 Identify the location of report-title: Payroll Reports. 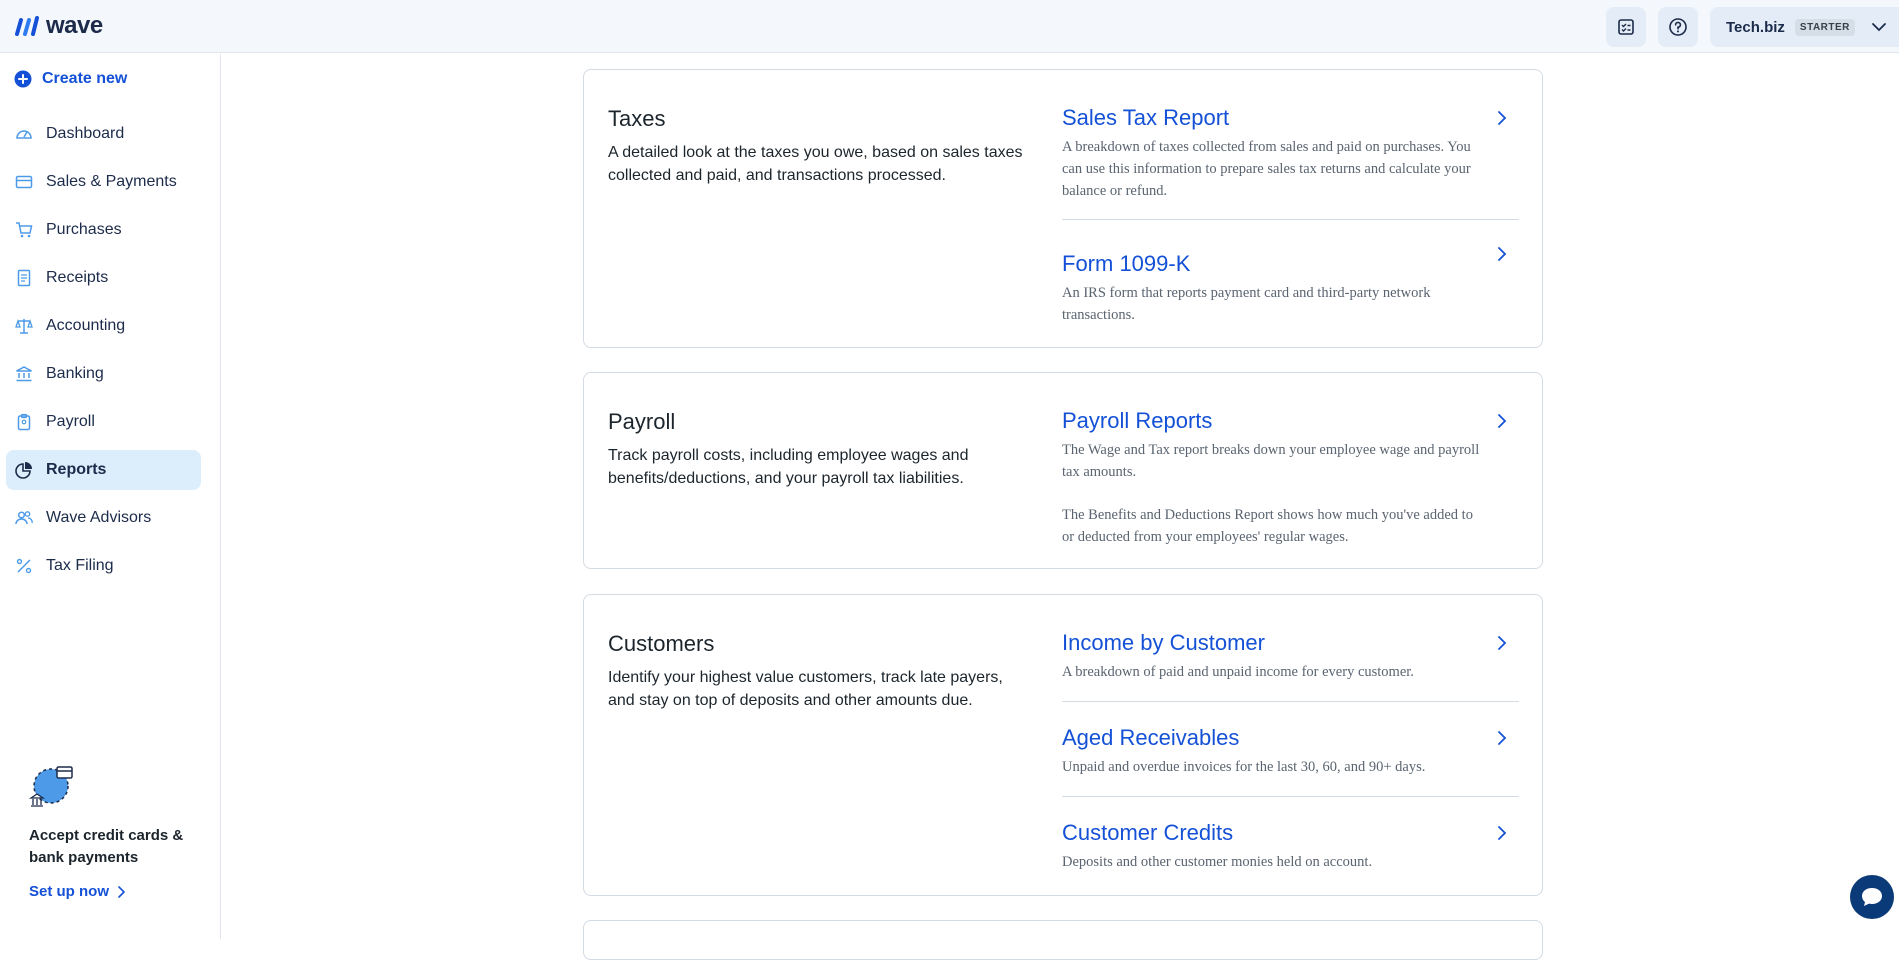
(1137, 420).